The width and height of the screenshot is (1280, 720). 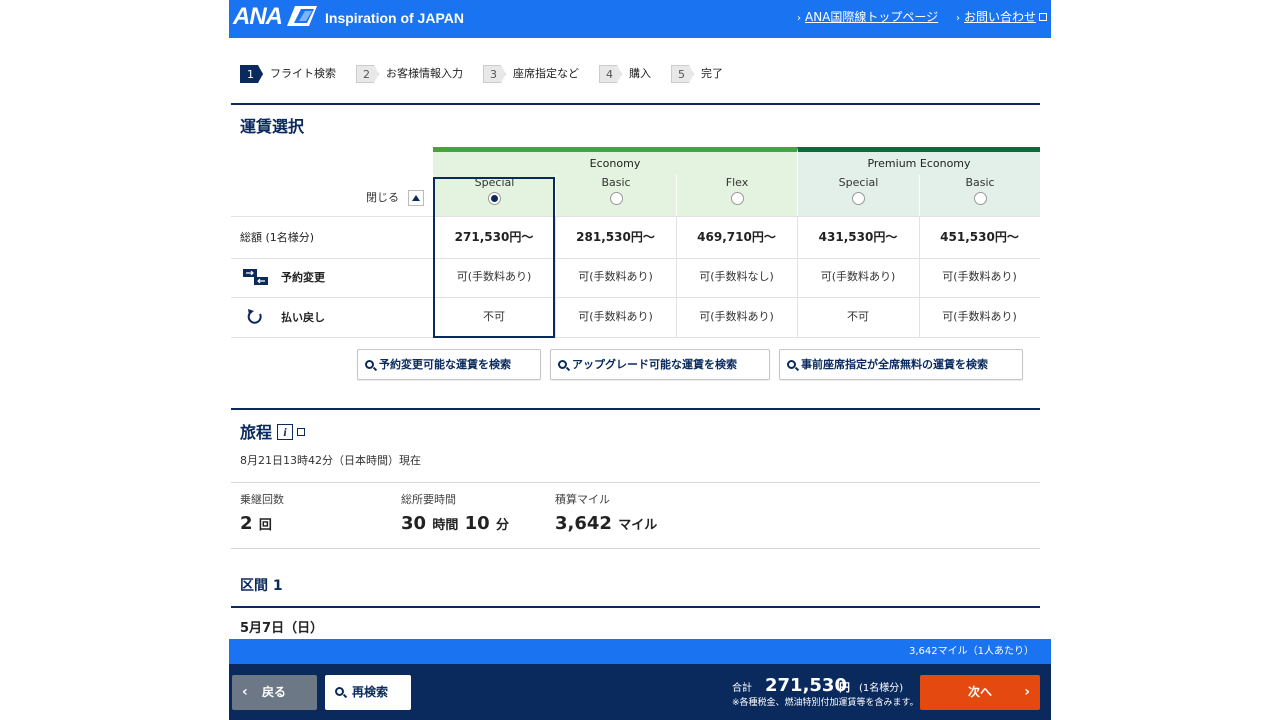 I want to click on step-flight-search: 1 フライト検索, so click(x=288, y=74).